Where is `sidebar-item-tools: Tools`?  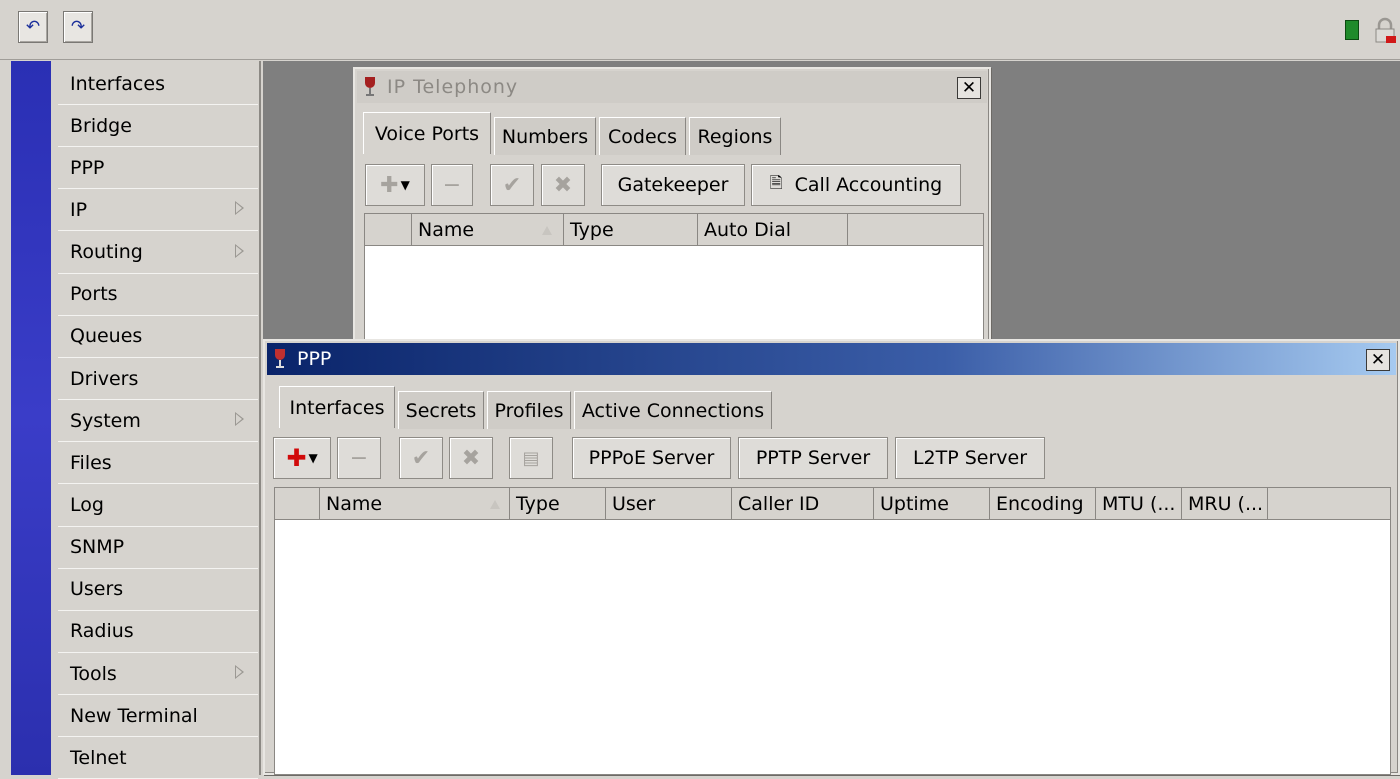 sidebar-item-tools: Tools is located at coordinates (158, 674).